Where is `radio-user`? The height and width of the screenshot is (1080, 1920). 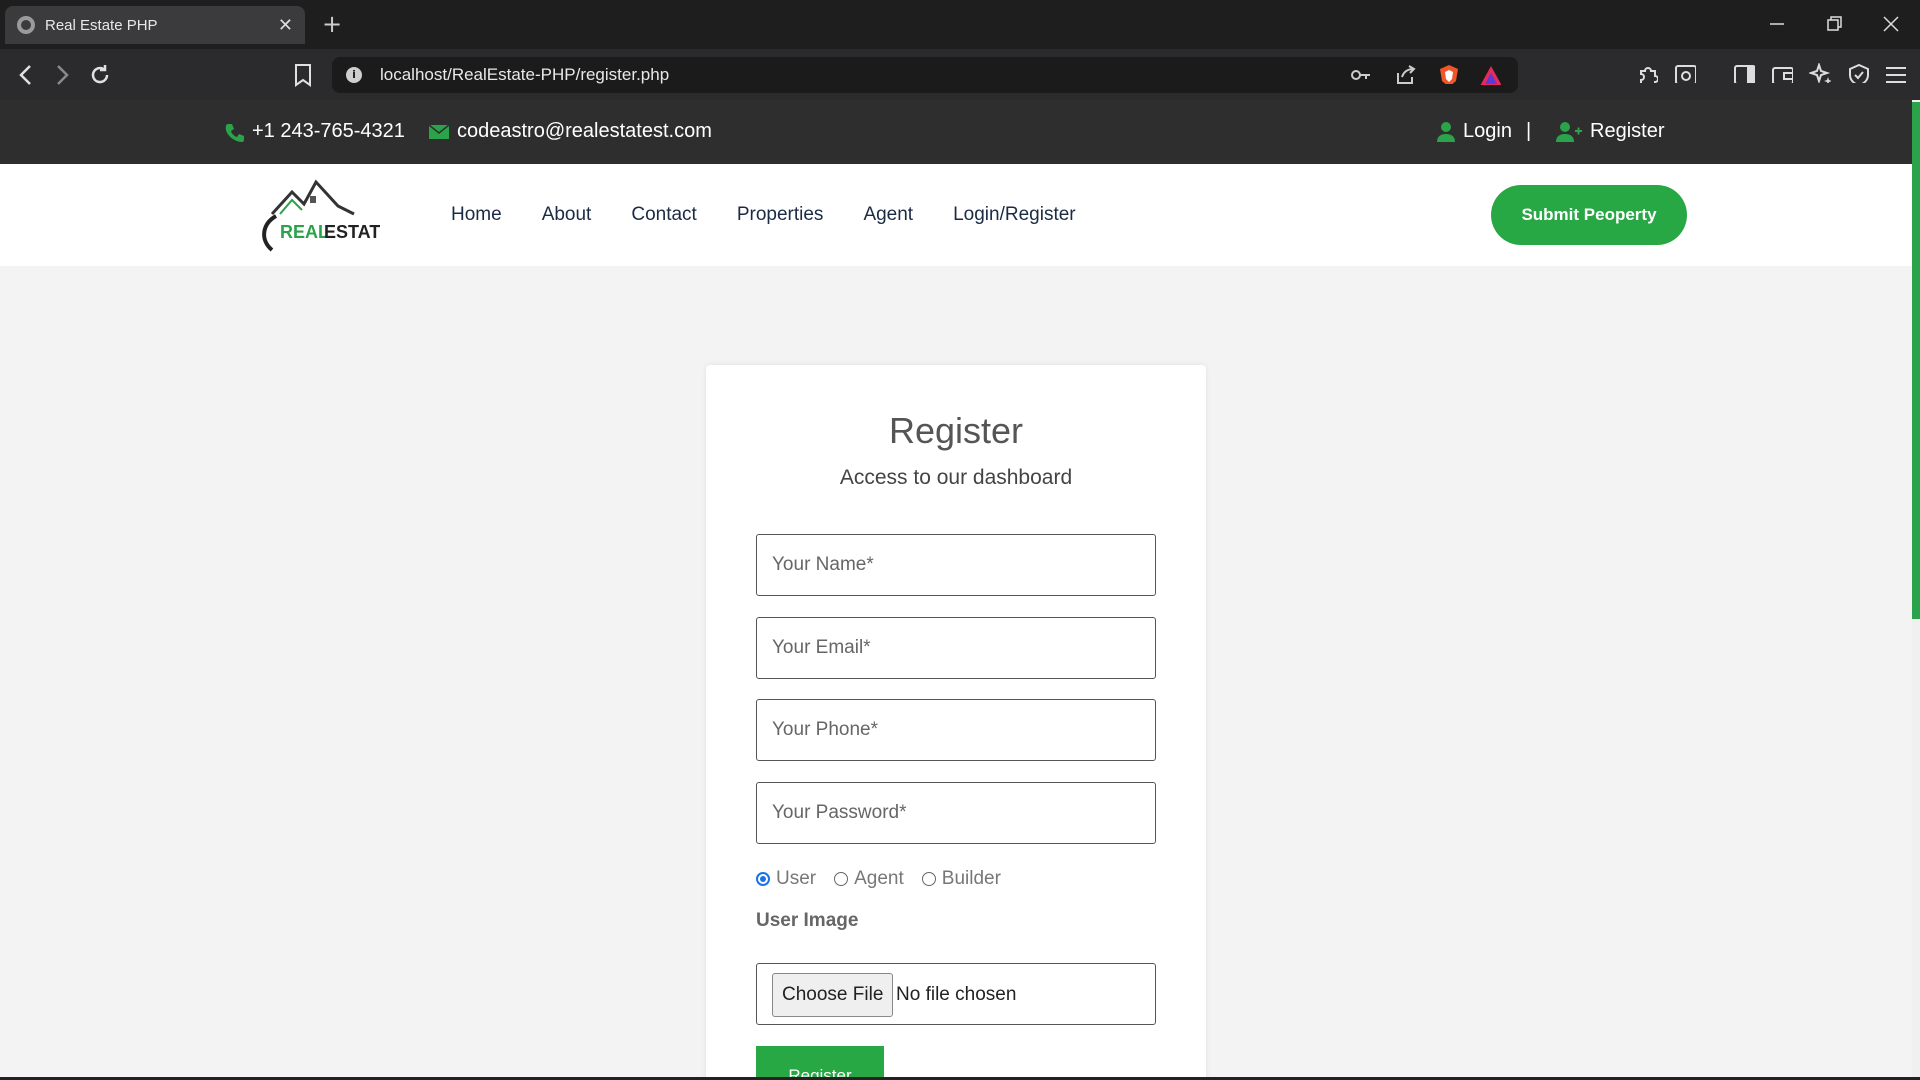
radio-user is located at coordinates (763, 879).